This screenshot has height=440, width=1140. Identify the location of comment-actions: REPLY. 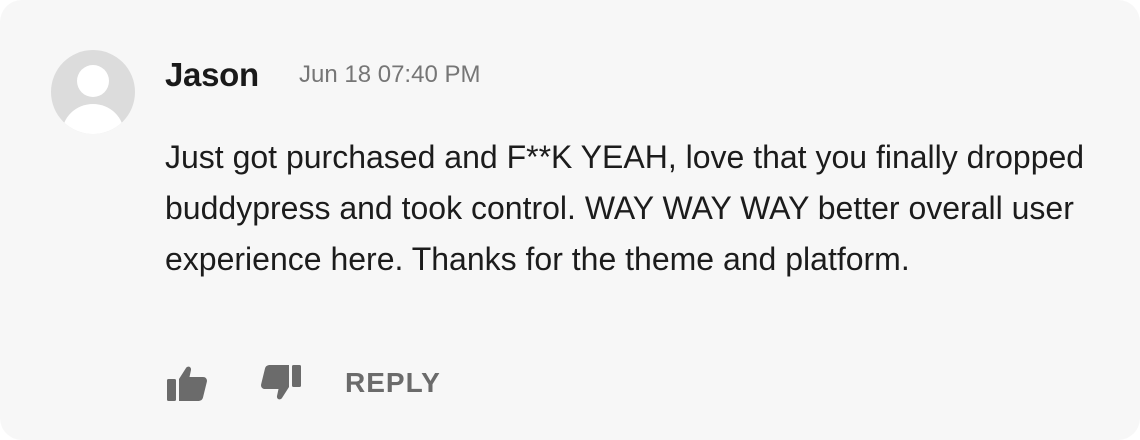
(303, 383).